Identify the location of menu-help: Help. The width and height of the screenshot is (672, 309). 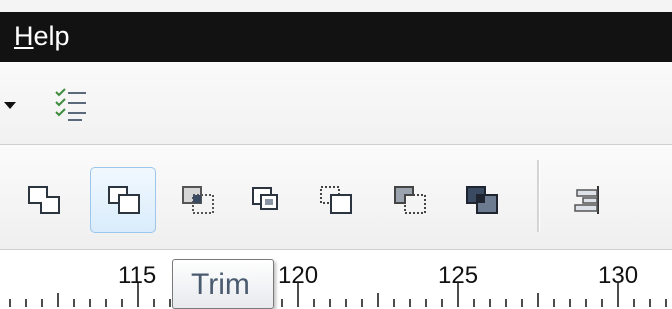
(42, 36).